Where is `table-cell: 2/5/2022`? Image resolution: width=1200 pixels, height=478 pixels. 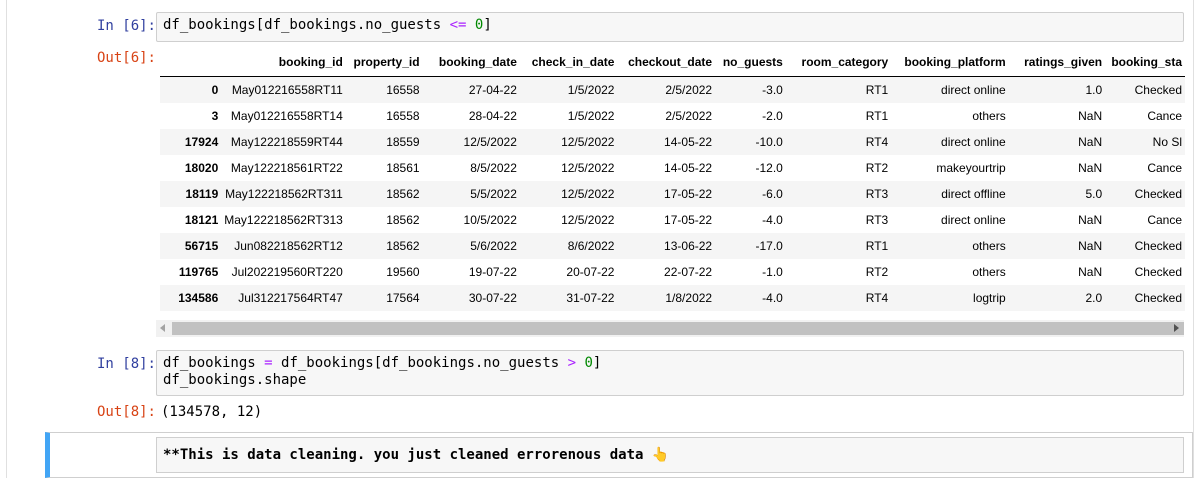
table-cell: 2/5/2022 is located at coordinates (689, 116).